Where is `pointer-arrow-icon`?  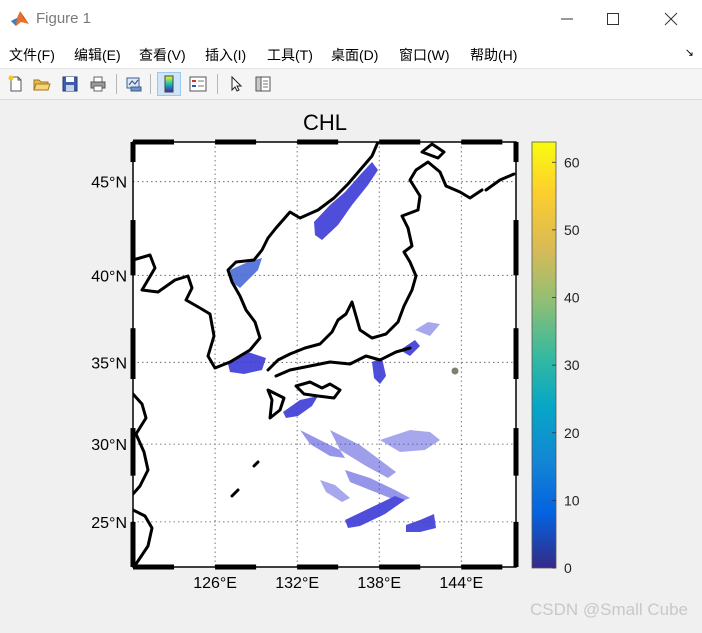
pointer-arrow-icon is located at coordinates (237, 83).